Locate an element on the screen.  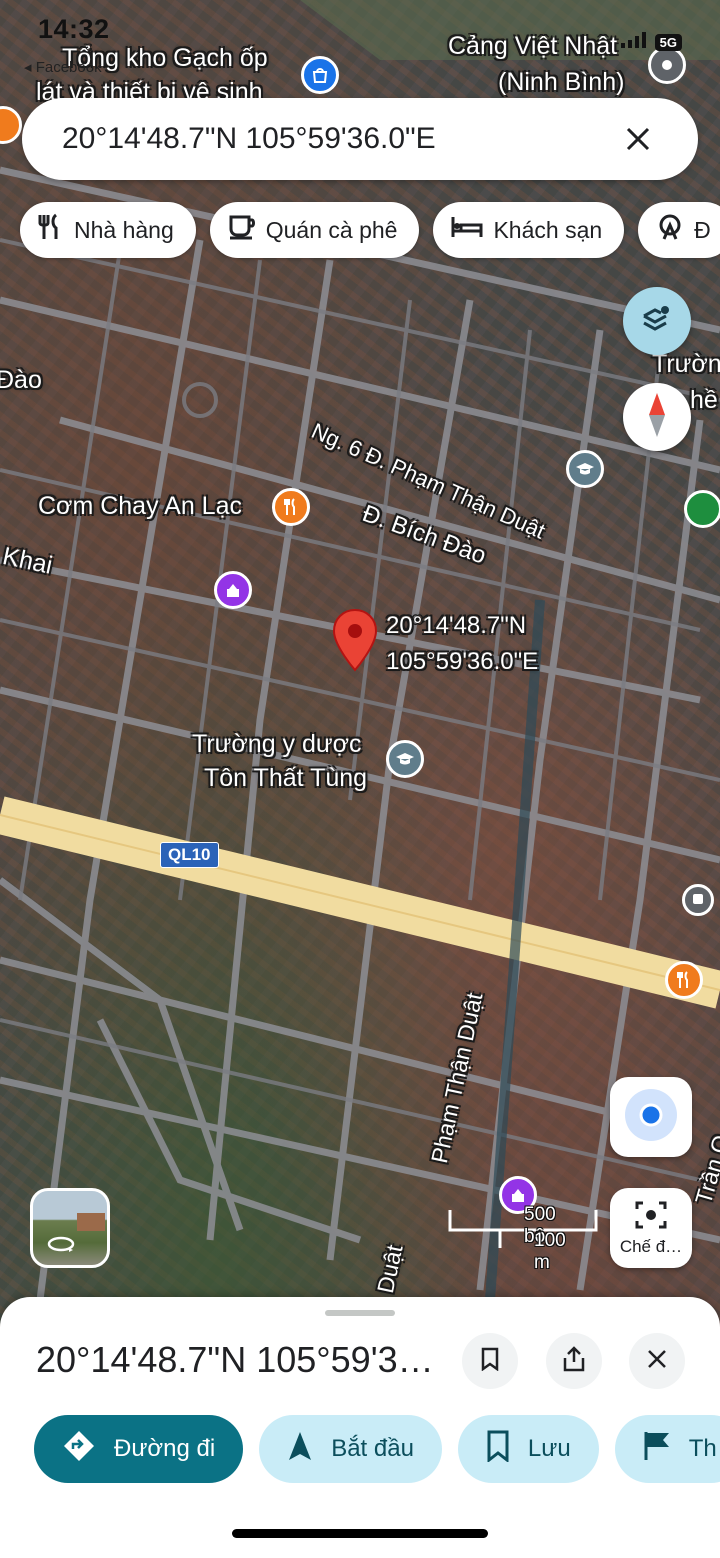
map-label-medical-school-line2: Tôn Thất Tùng is located at coordinates (286, 778).